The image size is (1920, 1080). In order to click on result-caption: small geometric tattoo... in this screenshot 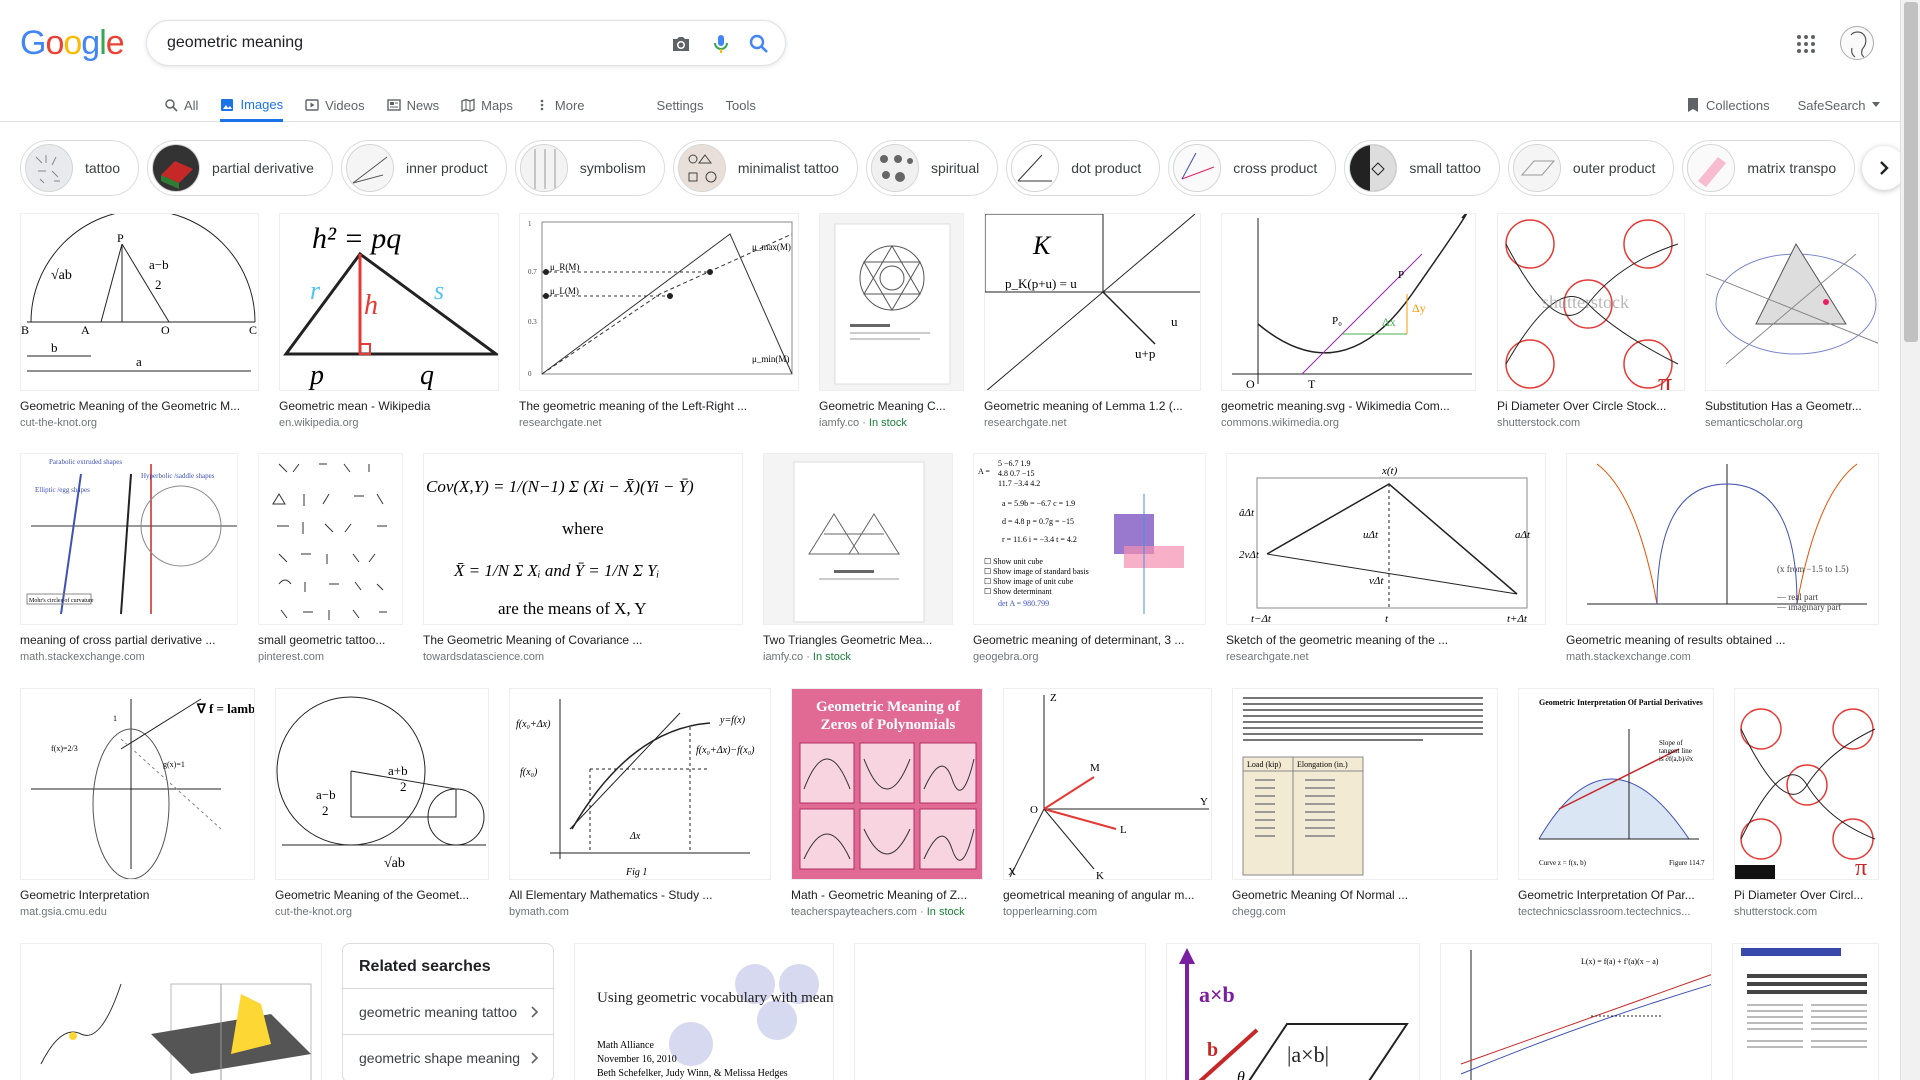, I will do `click(330, 640)`.